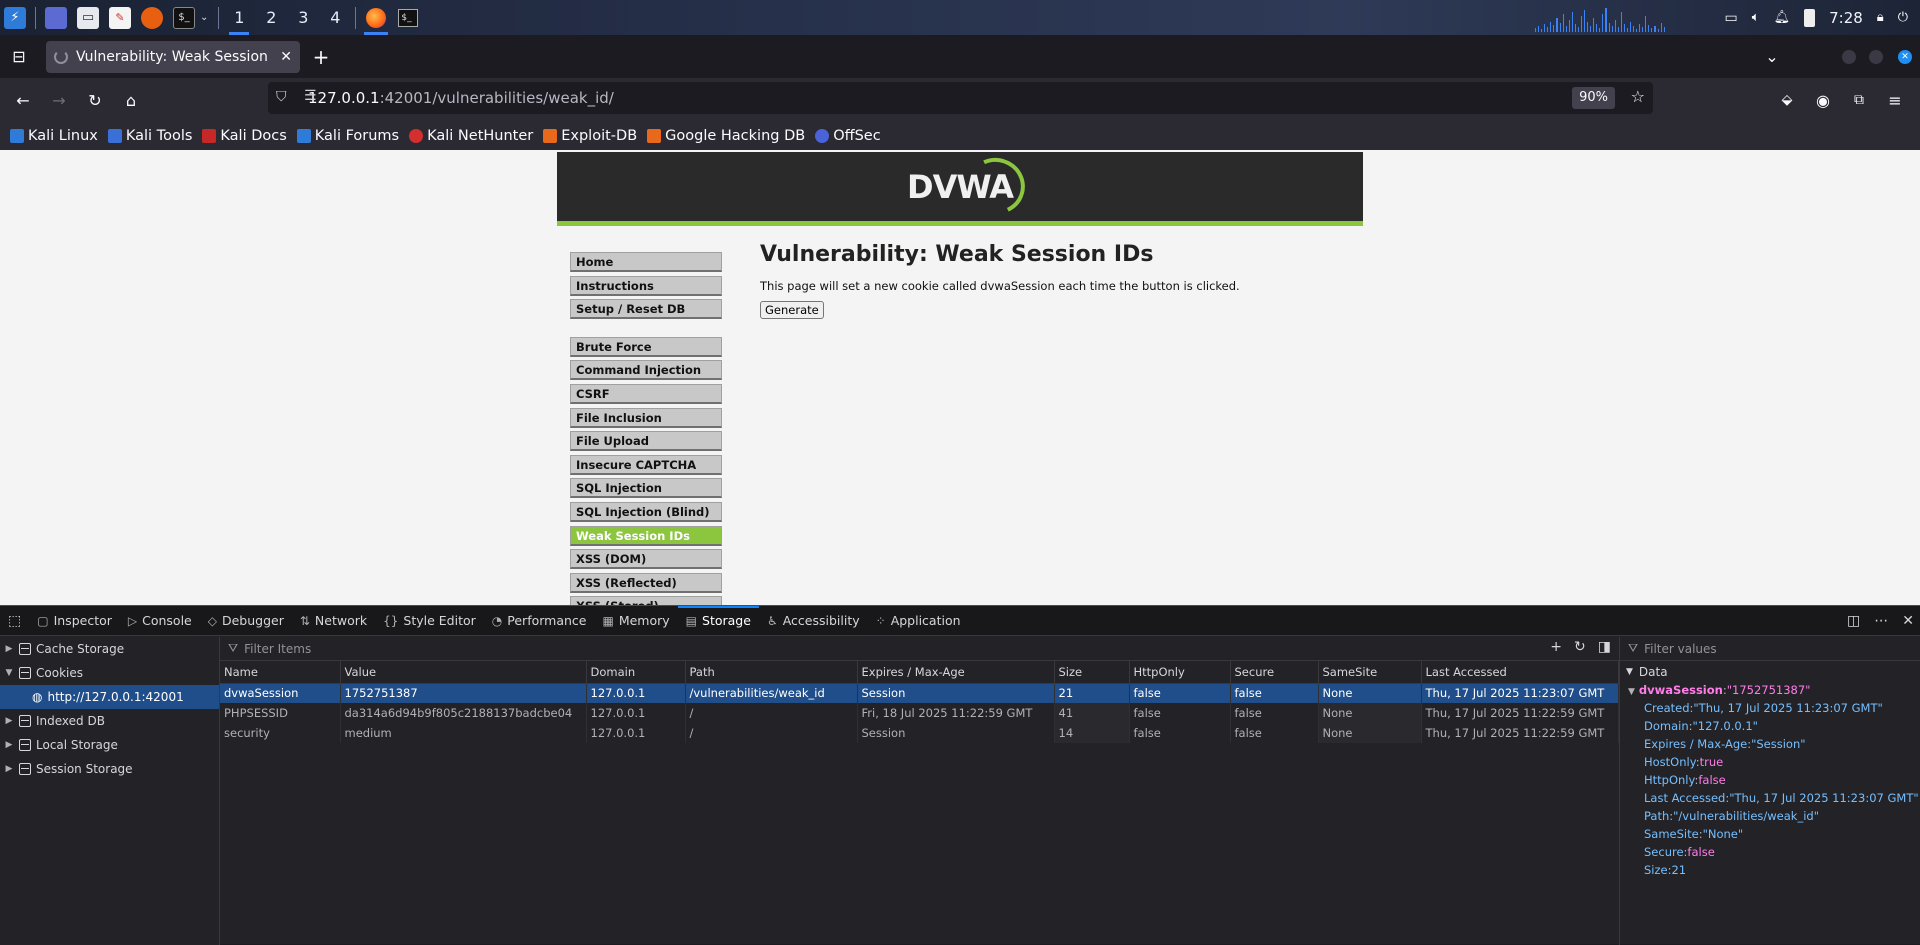 The image size is (1920, 945). I want to click on bookmark-google-hacking-db: Google Hacking DB, so click(726, 136).